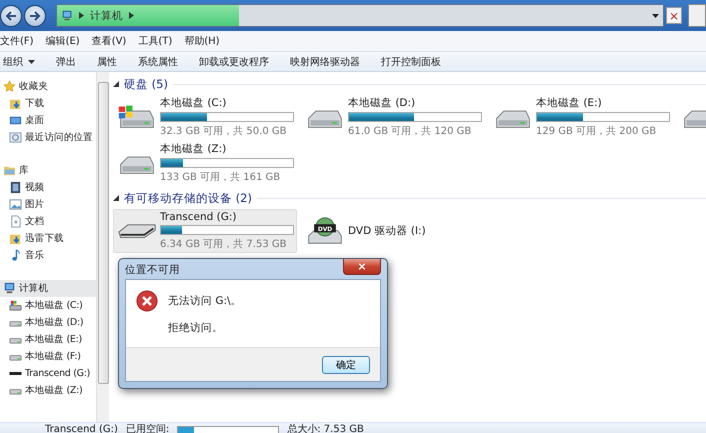  What do you see at coordinates (234, 61) in the screenshot?
I see `toolbar-button: 卸载或更改程序` at bounding box center [234, 61].